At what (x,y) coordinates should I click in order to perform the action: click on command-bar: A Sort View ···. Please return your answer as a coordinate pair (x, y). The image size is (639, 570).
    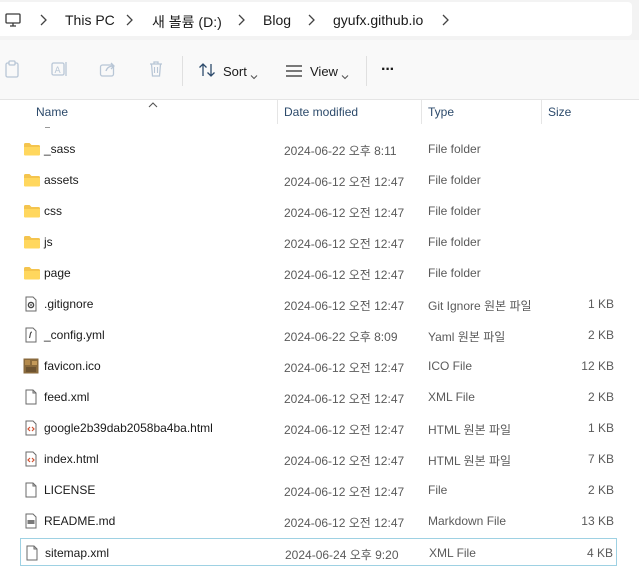
    Looking at the image, I should click on (319, 70).